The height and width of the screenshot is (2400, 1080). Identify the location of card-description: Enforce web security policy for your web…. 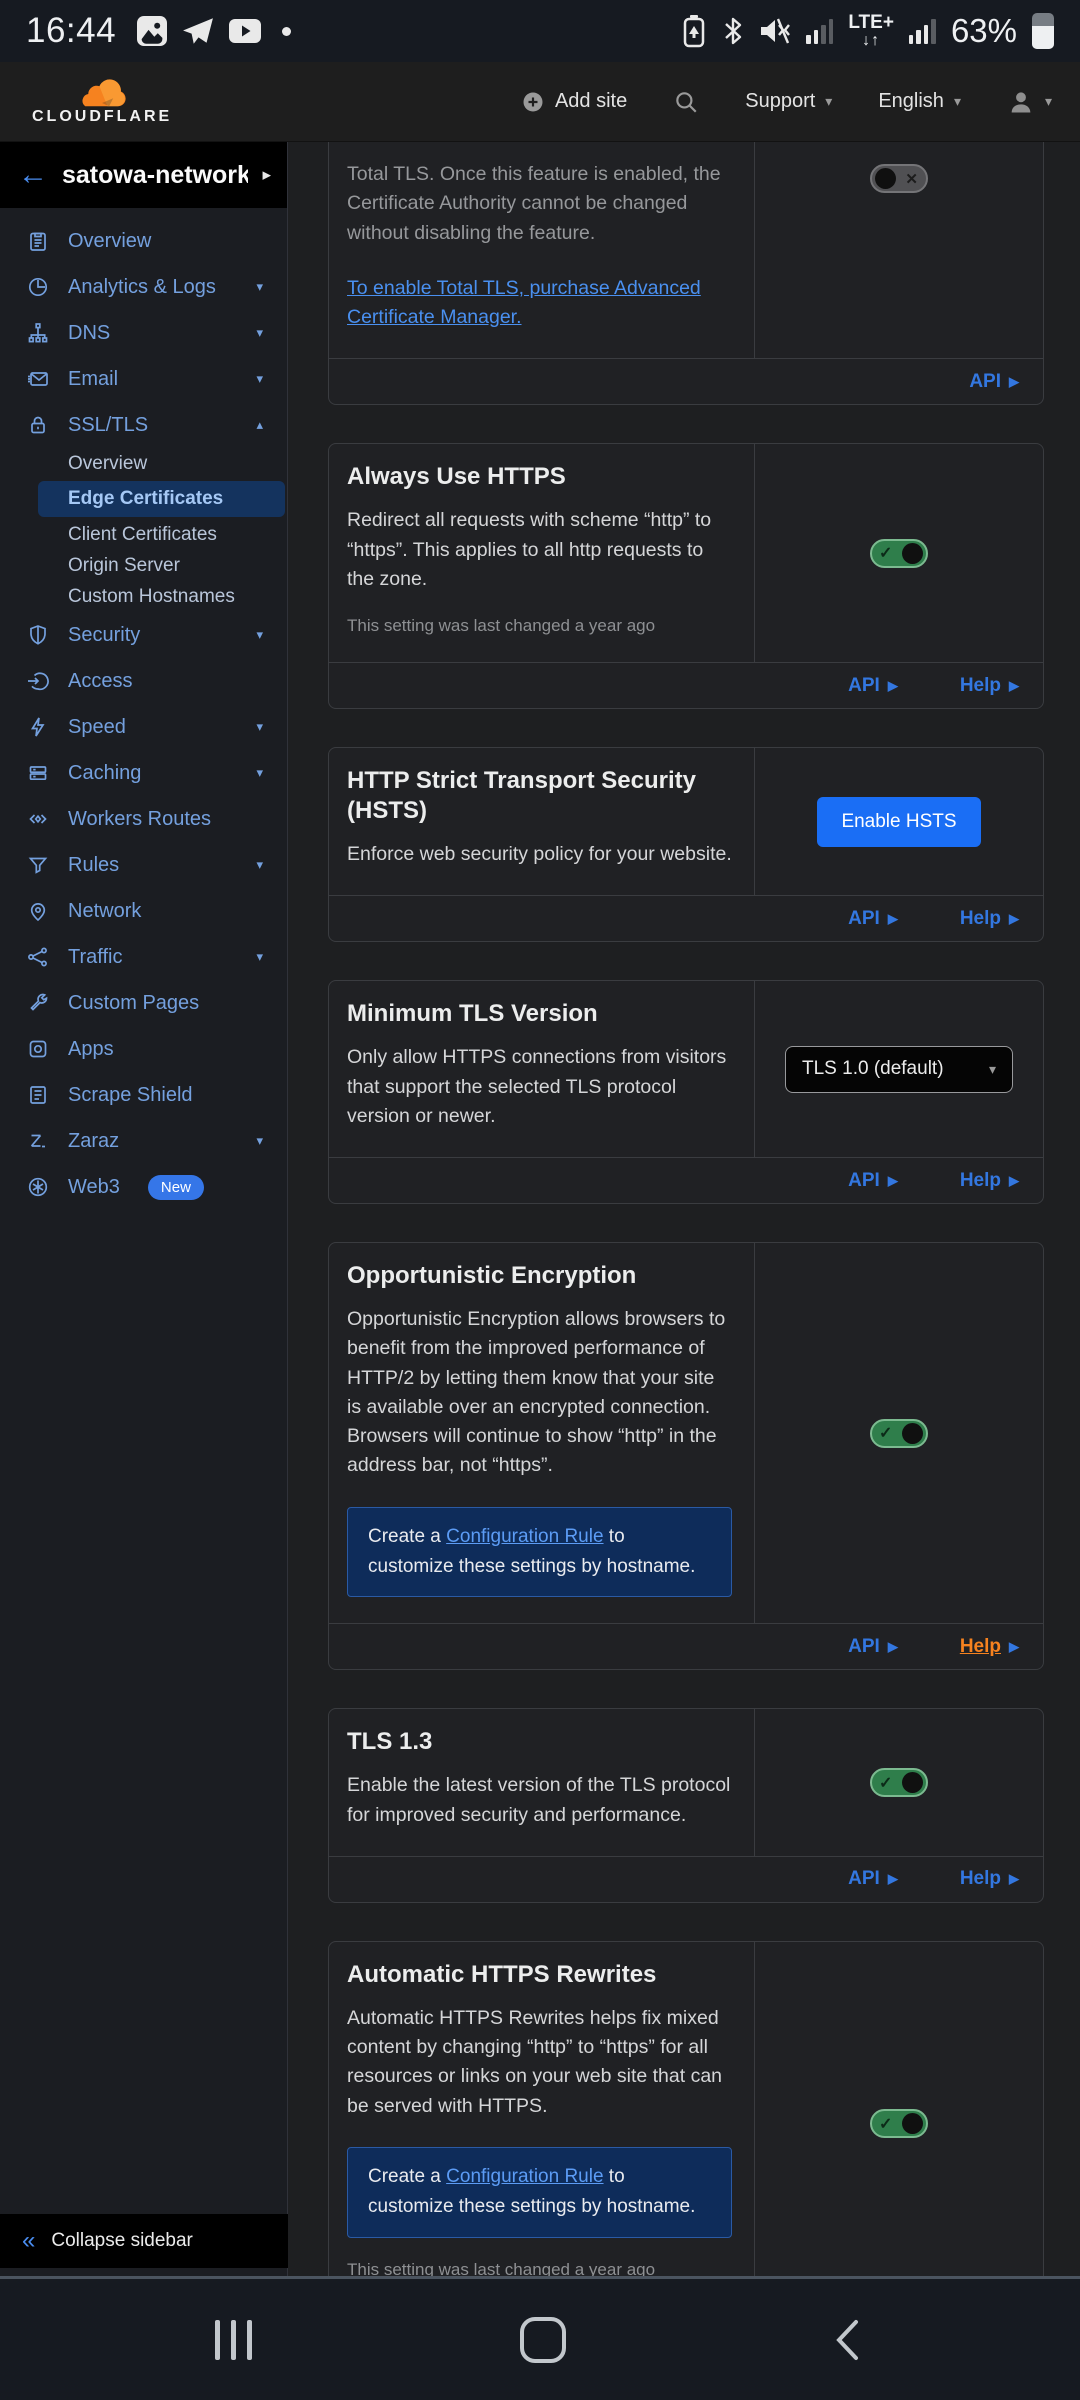
(539, 854).